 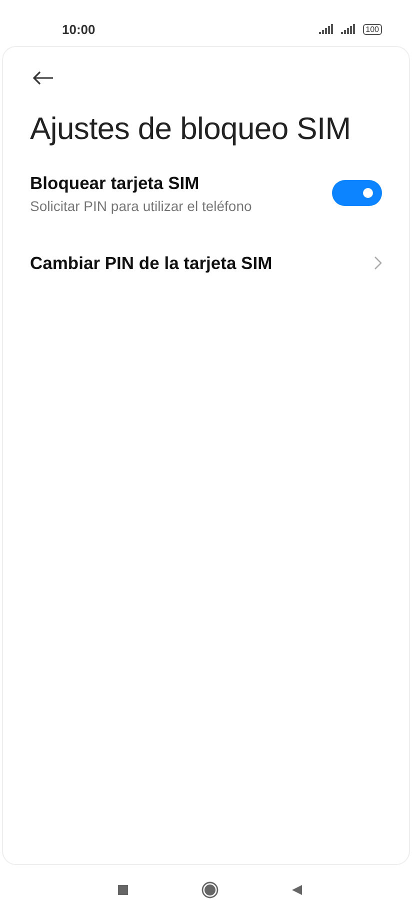 I want to click on recents-icon, so click(x=123, y=890).